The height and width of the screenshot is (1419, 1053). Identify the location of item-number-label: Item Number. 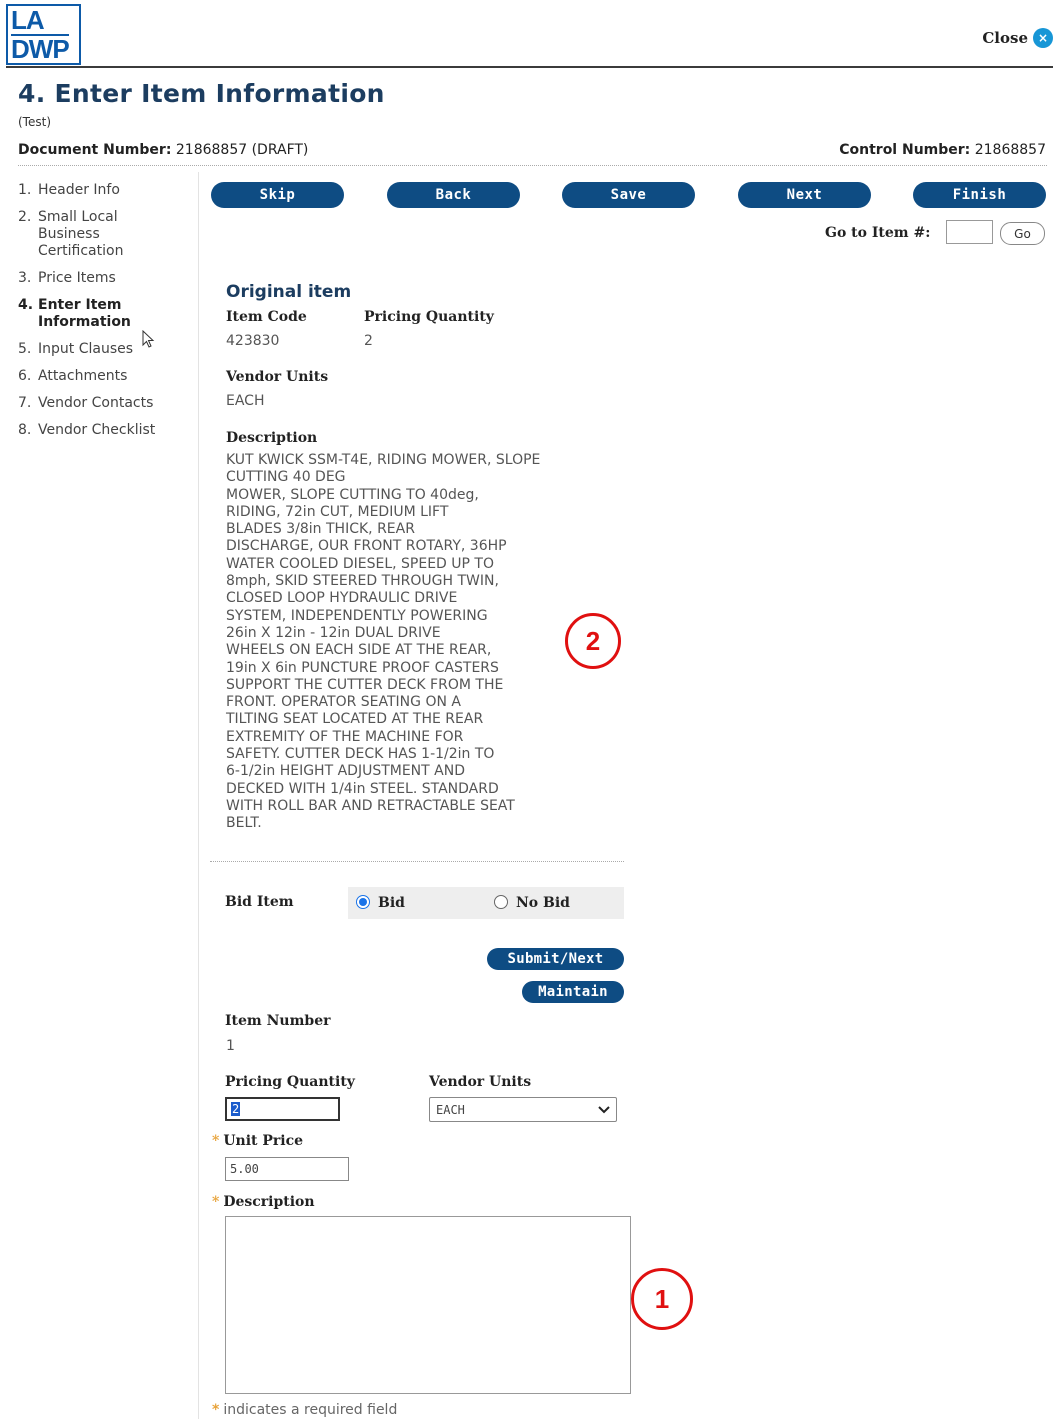
(278, 1021).